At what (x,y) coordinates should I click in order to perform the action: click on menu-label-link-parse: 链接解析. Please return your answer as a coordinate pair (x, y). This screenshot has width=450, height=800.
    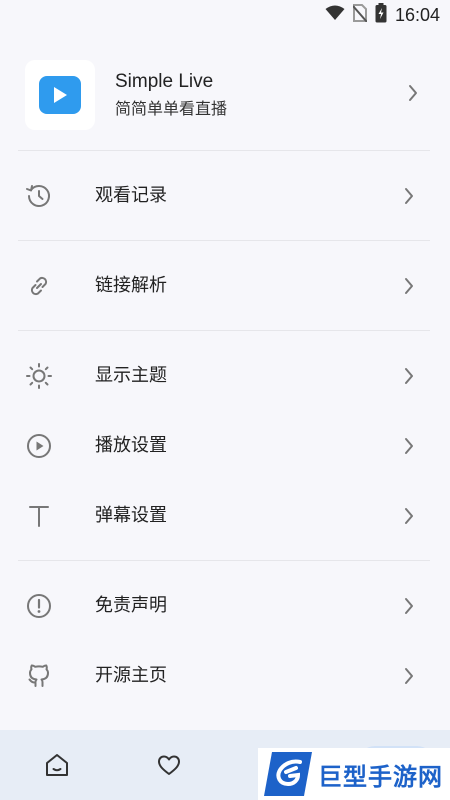
    Looking at the image, I should click on (131, 285).